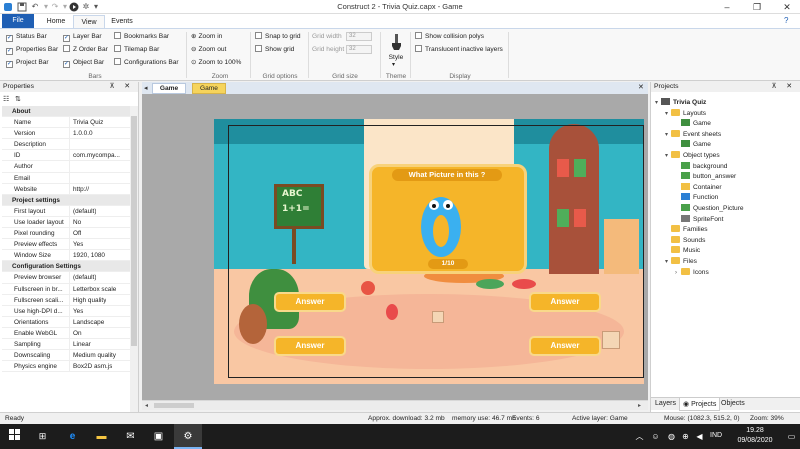 The width and height of the screenshot is (800, 449). I want to click on property-section: About, so click(66, 112).